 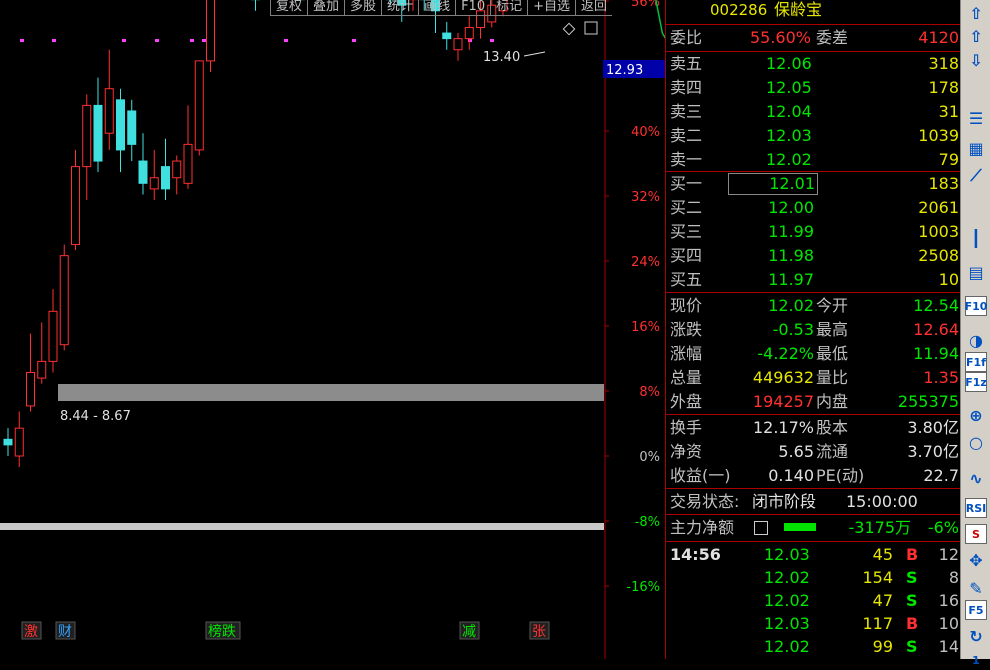 I want to click on ask-row: 卖二 12.03 1039, so click(x=813, y=136).